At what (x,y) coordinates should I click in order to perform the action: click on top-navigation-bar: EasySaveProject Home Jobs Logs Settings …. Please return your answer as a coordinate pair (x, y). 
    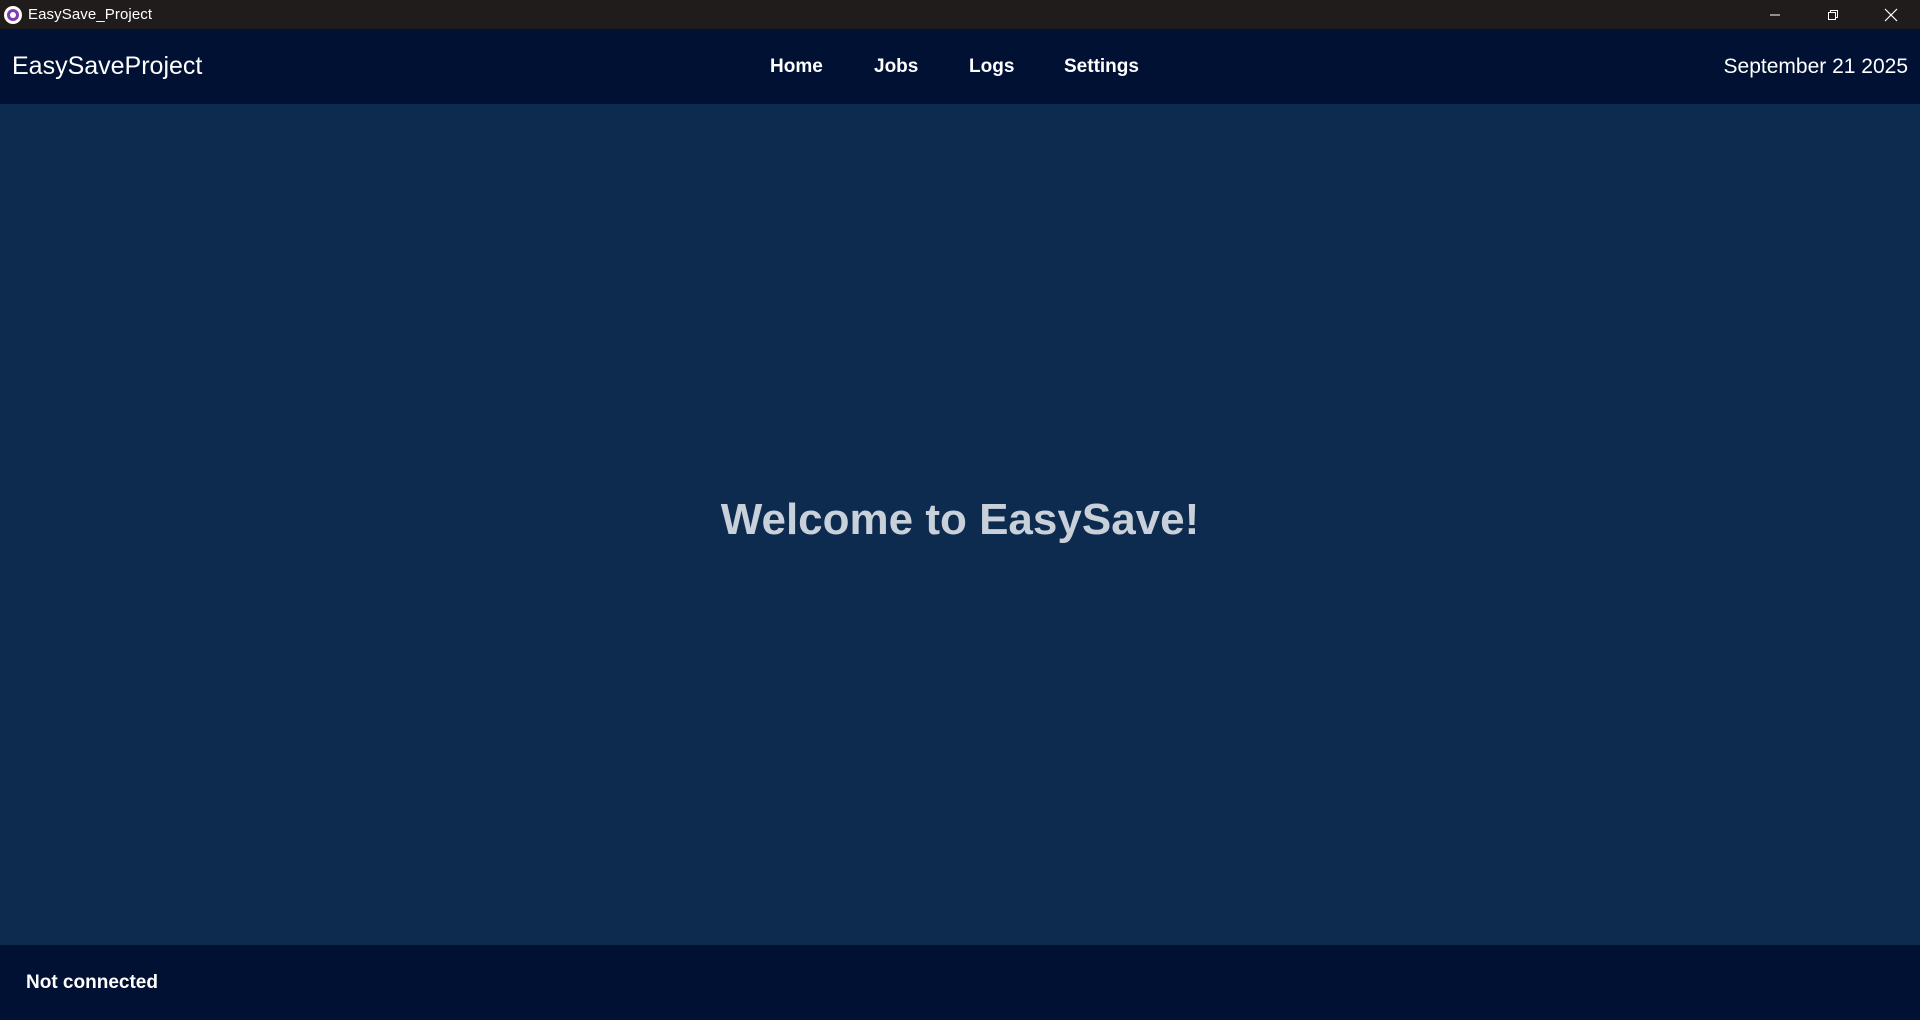
    Looking at the image, I should click on (960, 66).